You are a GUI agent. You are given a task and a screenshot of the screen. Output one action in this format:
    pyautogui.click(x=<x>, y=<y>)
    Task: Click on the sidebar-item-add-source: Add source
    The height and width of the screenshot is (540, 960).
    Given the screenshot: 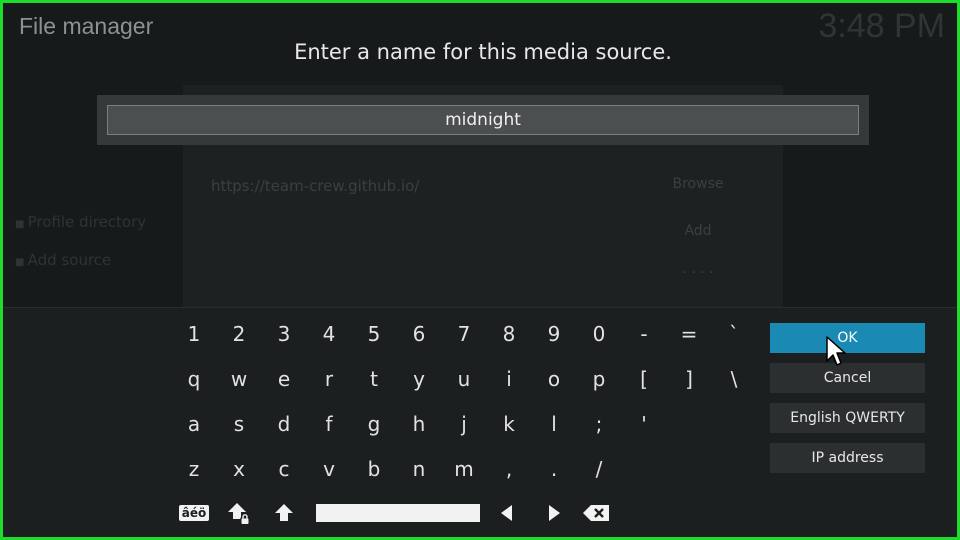 What is the action you would take?
    pyautogui.click(x=63, y=260)
    